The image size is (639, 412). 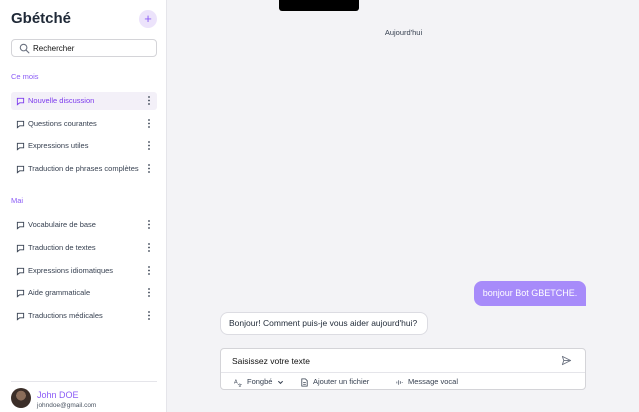 What do you see at coordinates (84, 381) in the screenshot?
I see `profile-divider` at bounding box center [84, 381].